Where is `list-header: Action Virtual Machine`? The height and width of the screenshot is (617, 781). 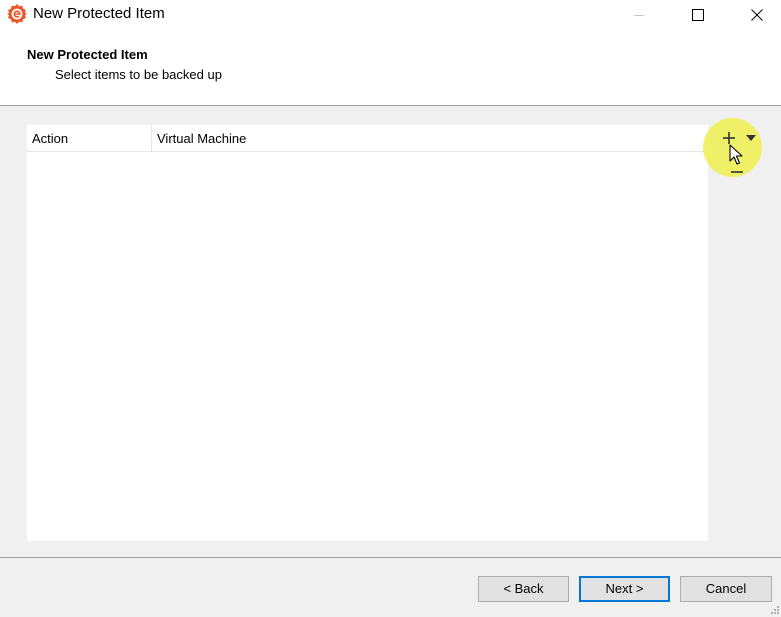 list-header: Action Virtual Machine is located at coordinates (367, 138).